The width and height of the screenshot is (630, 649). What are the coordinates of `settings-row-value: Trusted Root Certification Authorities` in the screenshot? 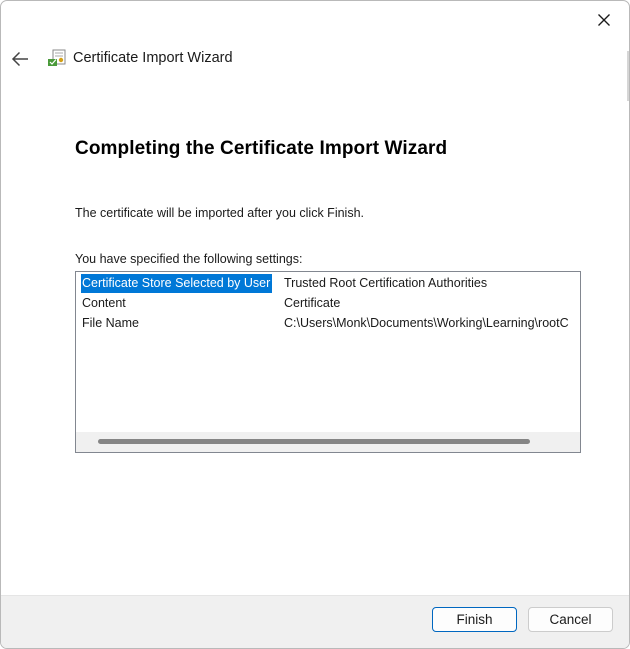 It's located at (386, 283).